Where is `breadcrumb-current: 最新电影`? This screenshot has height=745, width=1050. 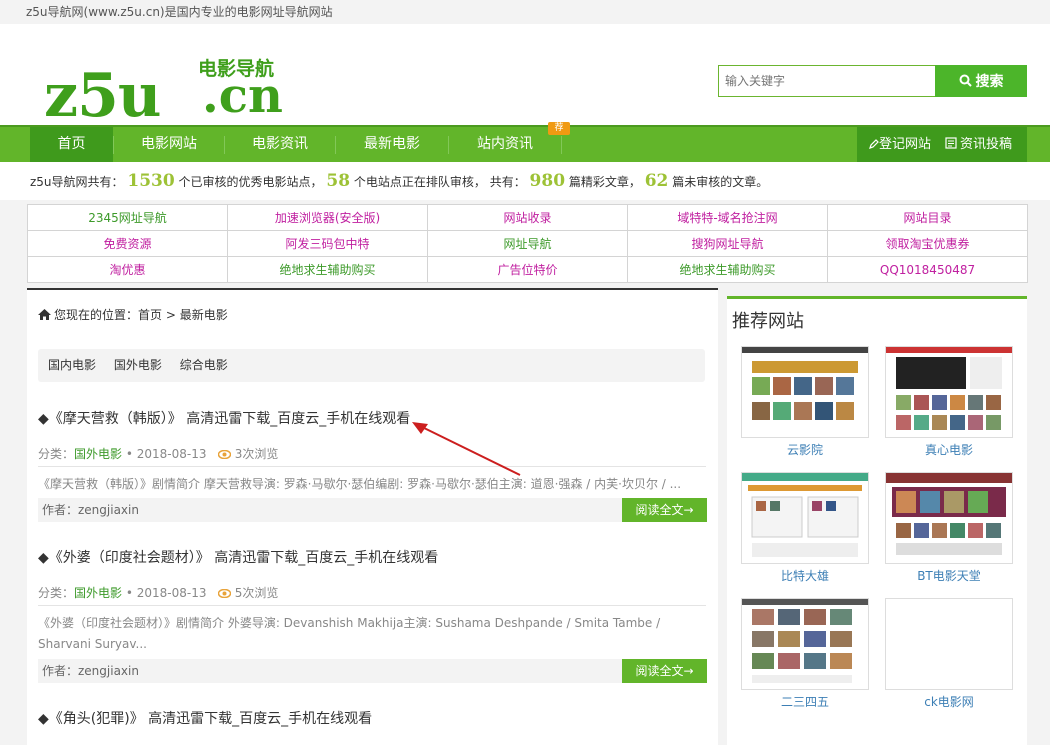 breadcrumb-current: 最新电影 is located at coordinates (204, 315).